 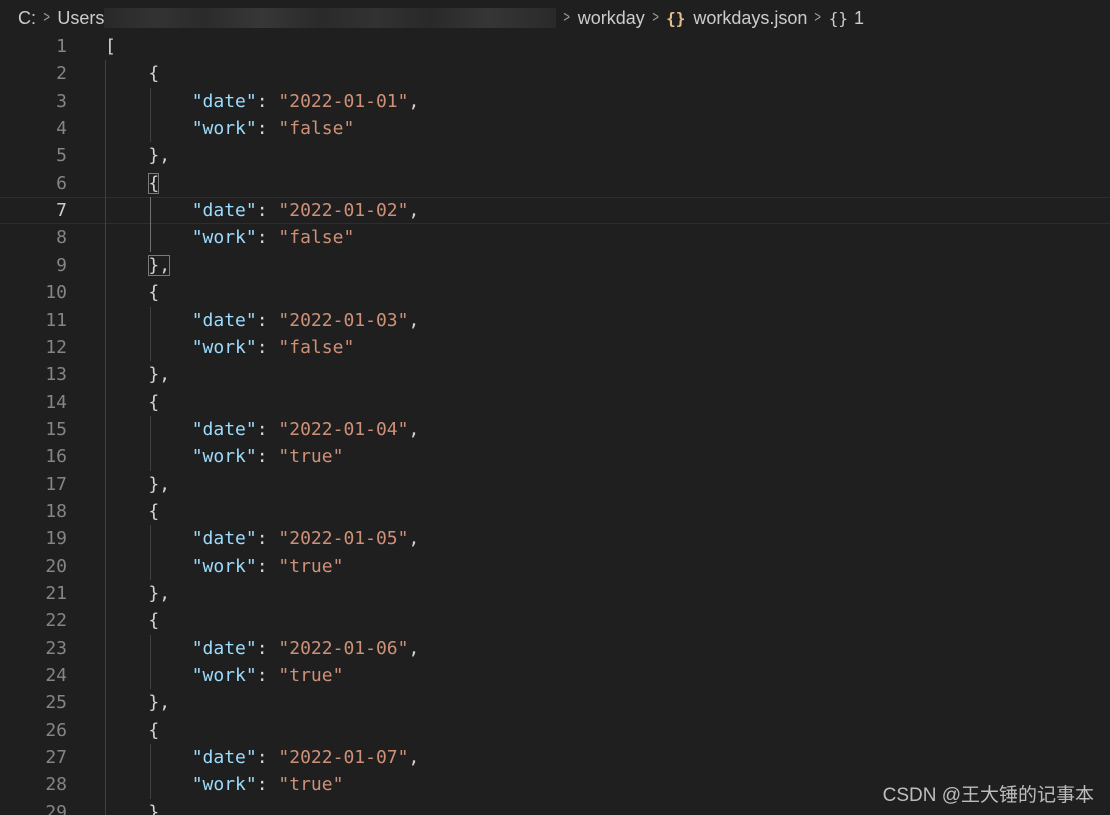 What do you see at coordinates (611, 18) in the screenshot?
I see `breadcrumb-folder-workday: workday` at bounding box center [611, 18].